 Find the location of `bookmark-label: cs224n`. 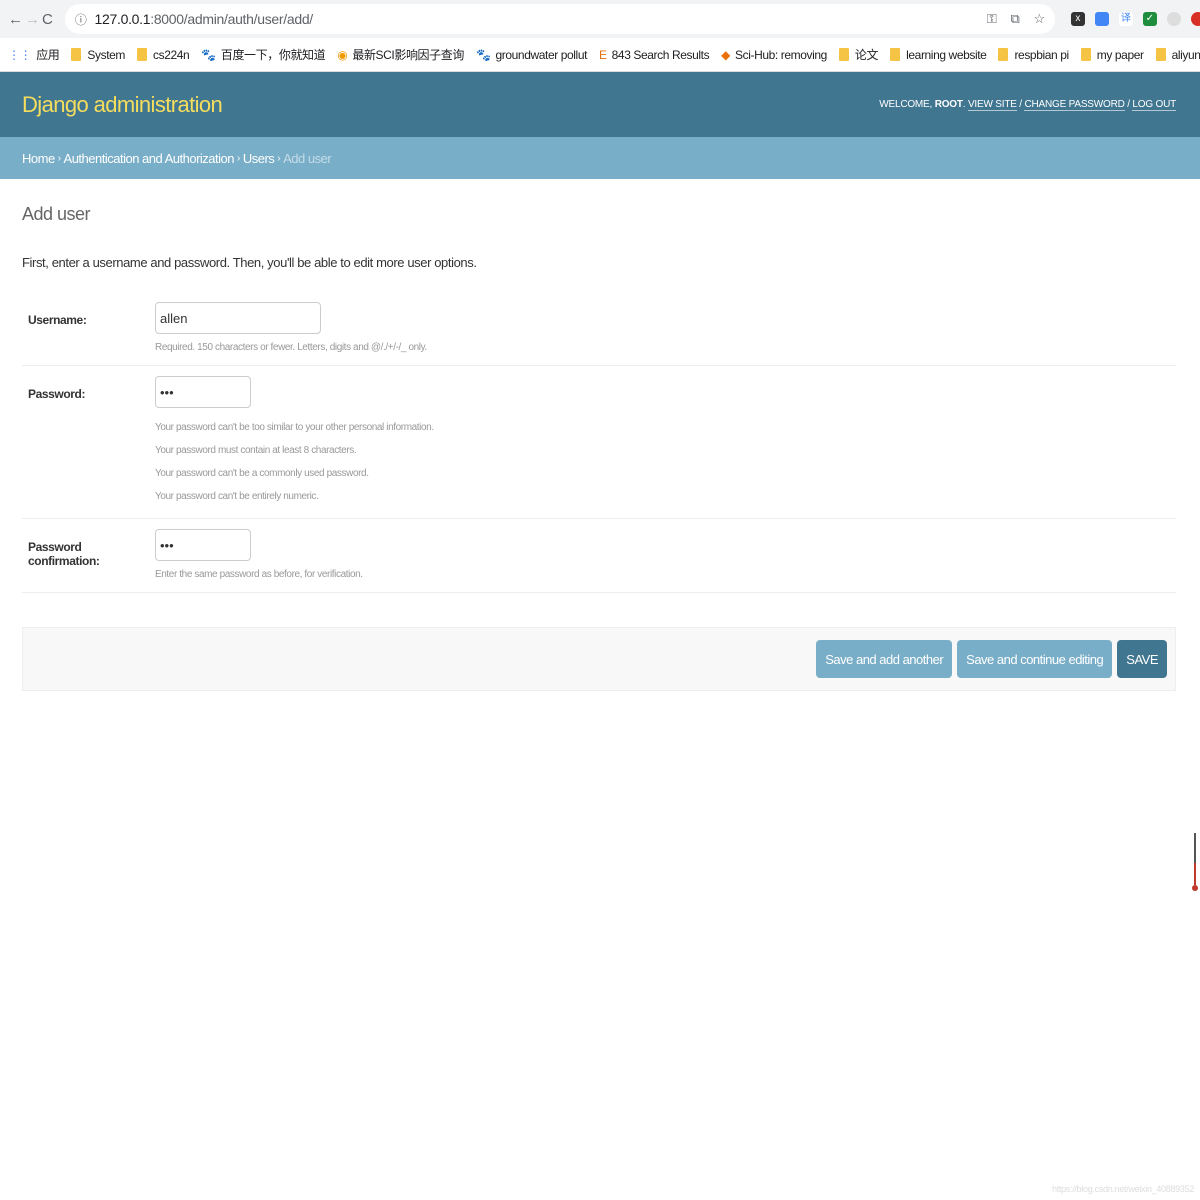

bookmark-label: cs224n is located at coordinates (171, 54).